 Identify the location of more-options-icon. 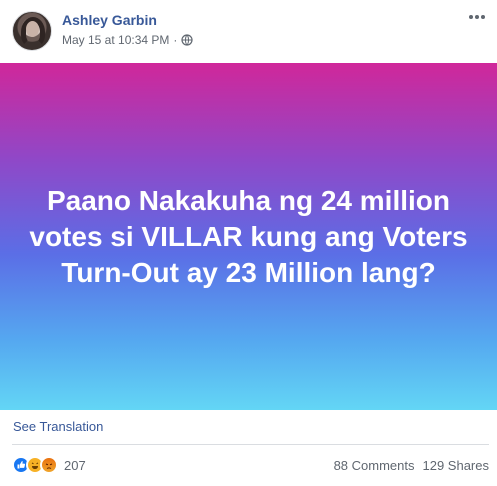
(477, 17).